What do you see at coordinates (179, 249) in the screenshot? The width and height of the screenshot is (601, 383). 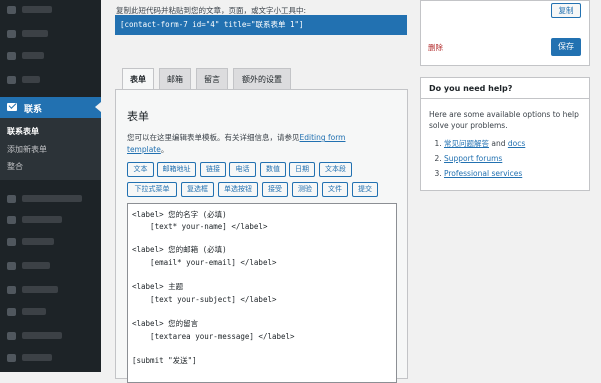 I see `editor-line: <label> 您的邮箱 (必填)` at bounding box center [179, 249].